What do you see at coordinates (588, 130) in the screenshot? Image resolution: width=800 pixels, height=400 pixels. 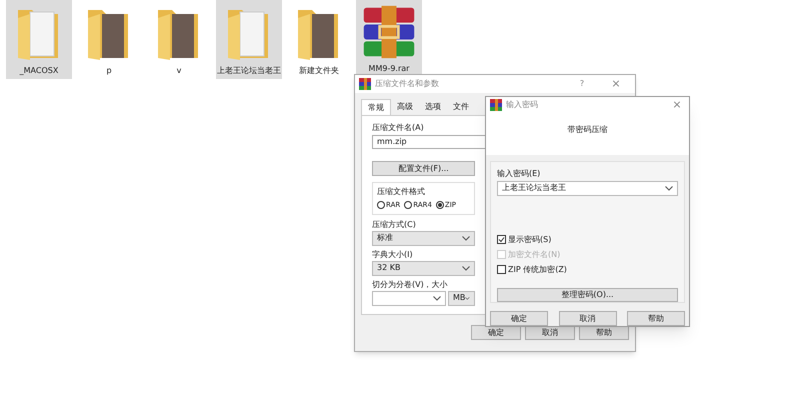 I see `dialog-heading: 带密码压缩` at bounding box center [588, 130].